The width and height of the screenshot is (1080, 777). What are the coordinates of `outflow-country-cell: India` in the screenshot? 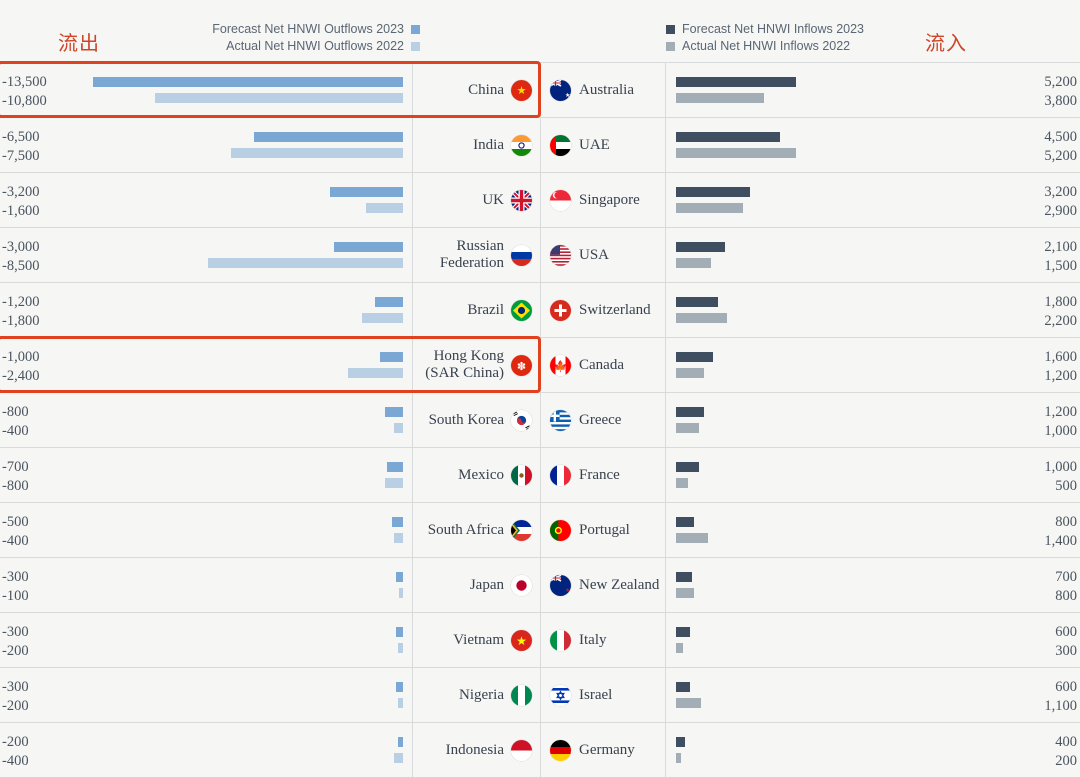 It's located at (477, 145).